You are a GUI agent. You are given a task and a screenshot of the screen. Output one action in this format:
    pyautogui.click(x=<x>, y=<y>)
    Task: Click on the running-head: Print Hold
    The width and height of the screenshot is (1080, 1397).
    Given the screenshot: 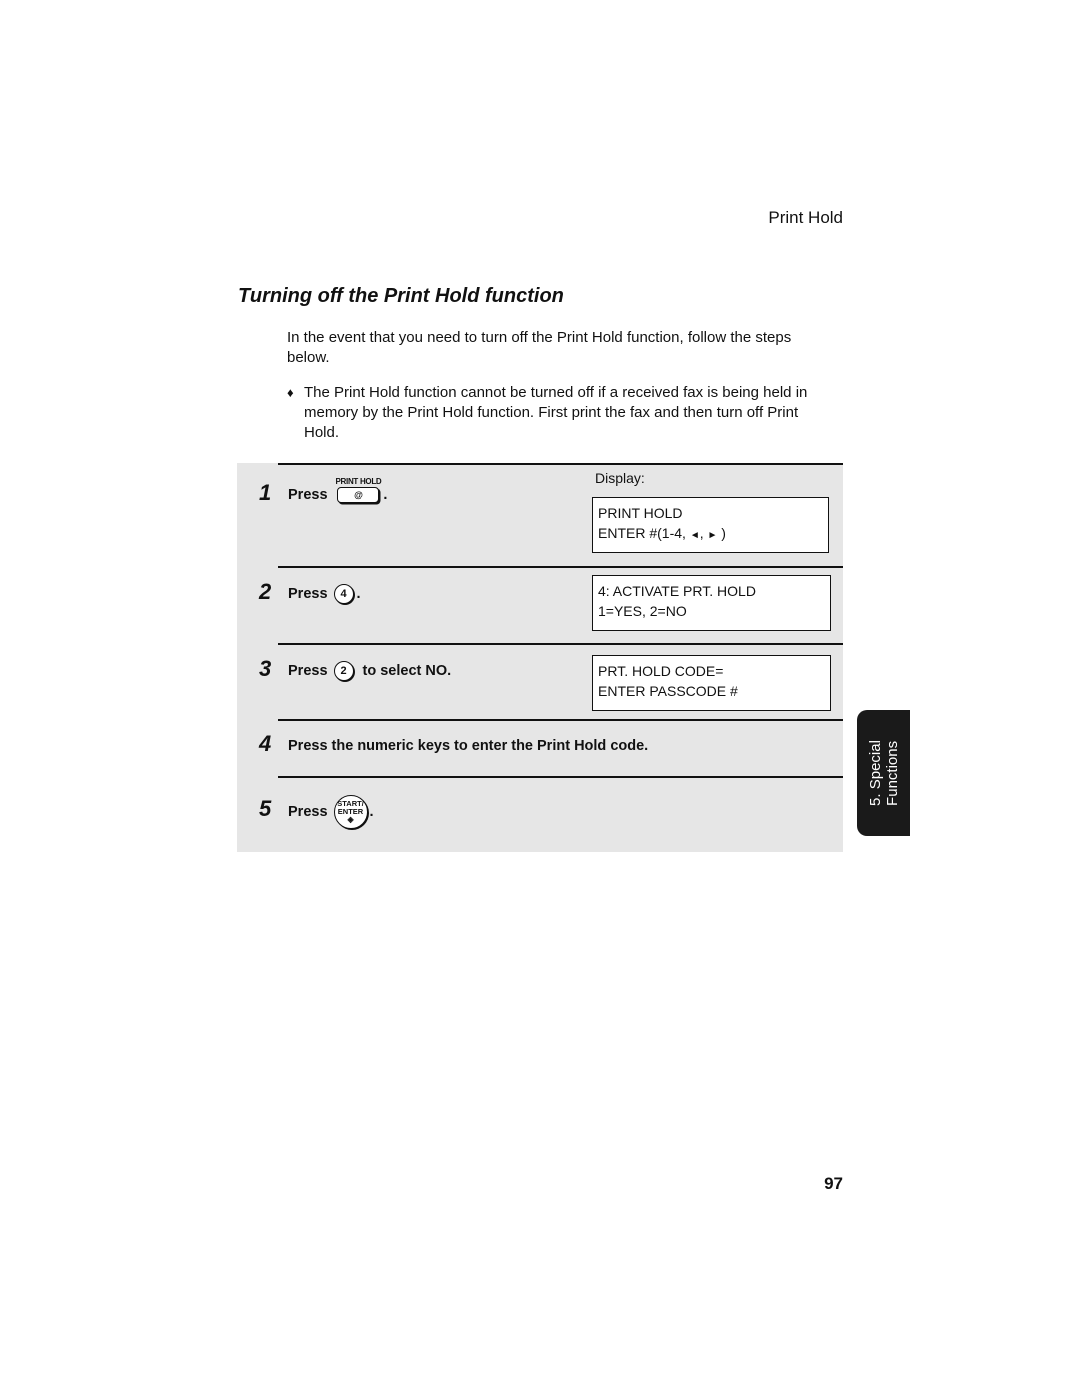 What is the action you would take?
    pyautogui.click(x=805, y=217)
    